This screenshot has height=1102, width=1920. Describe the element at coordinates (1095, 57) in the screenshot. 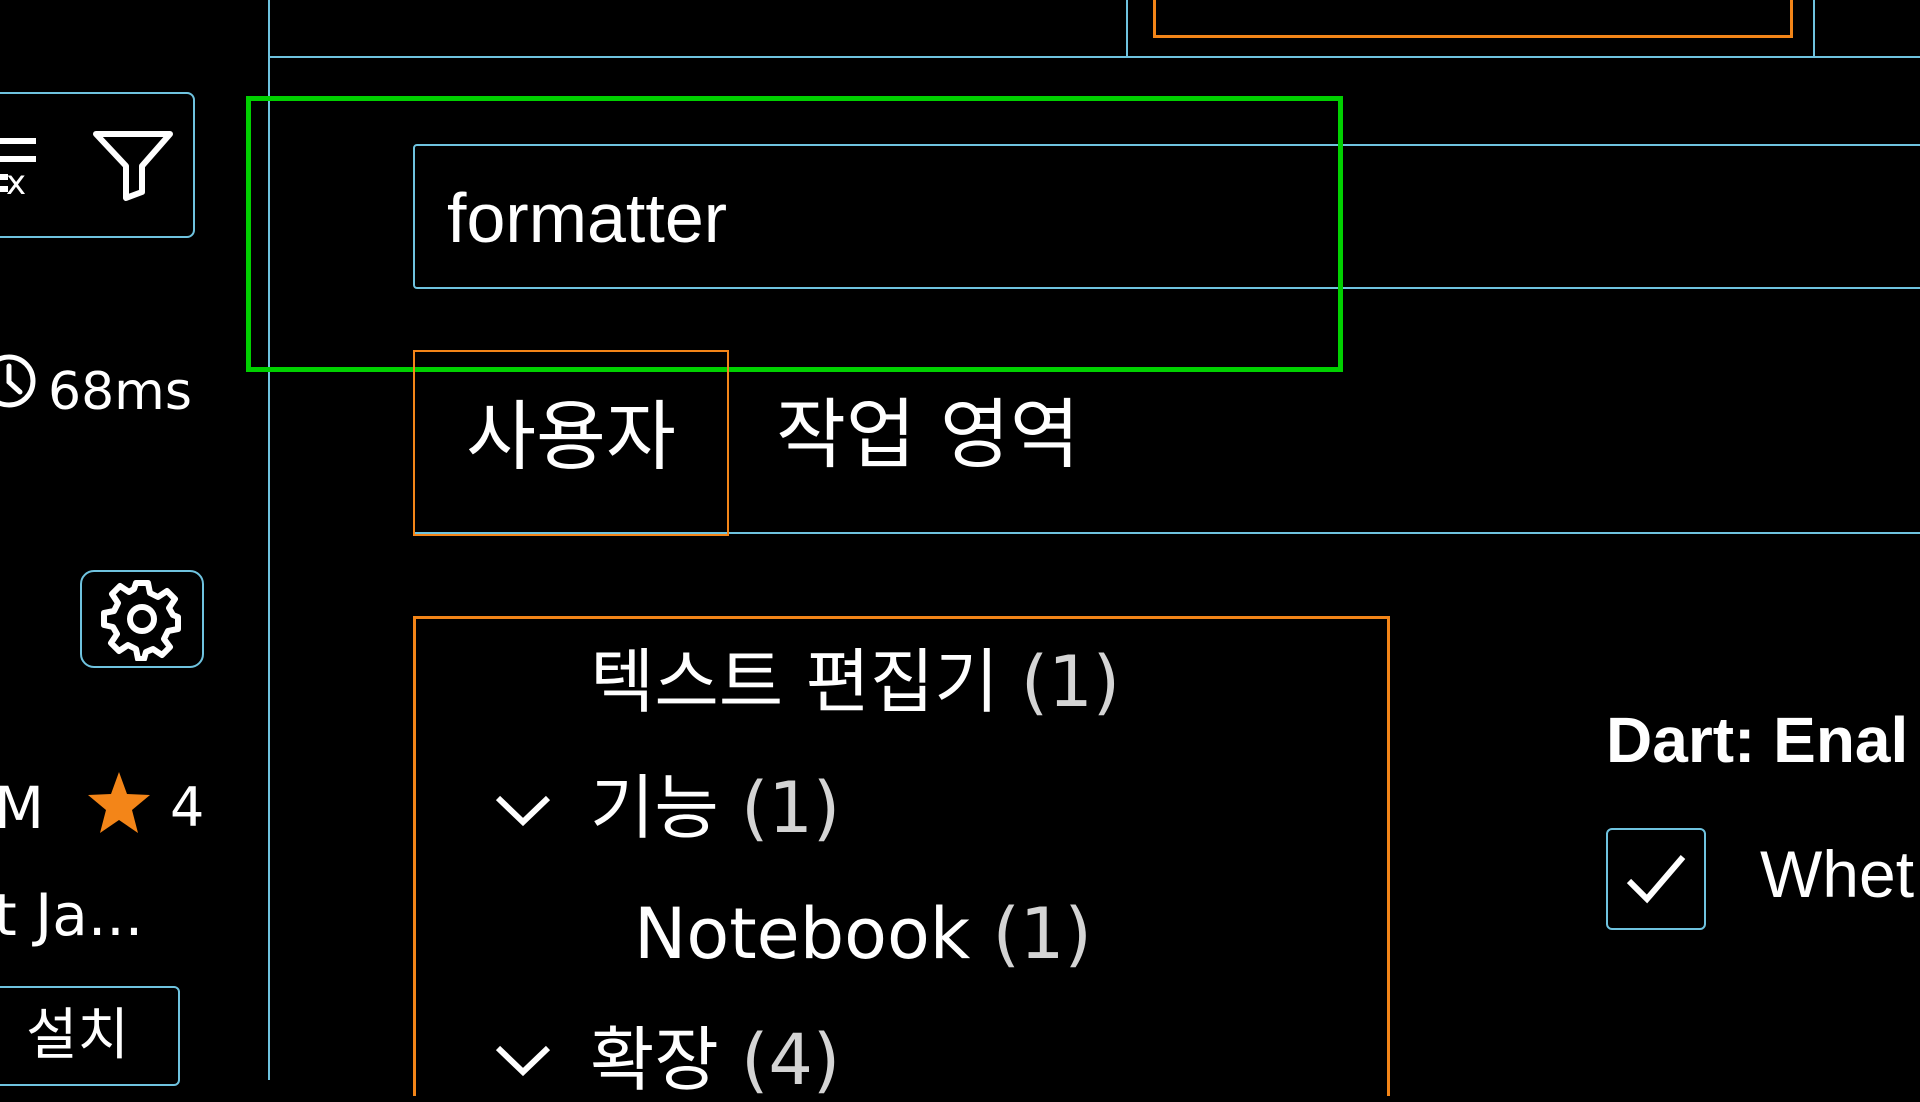

I see `editor-tabs-border` at that location.